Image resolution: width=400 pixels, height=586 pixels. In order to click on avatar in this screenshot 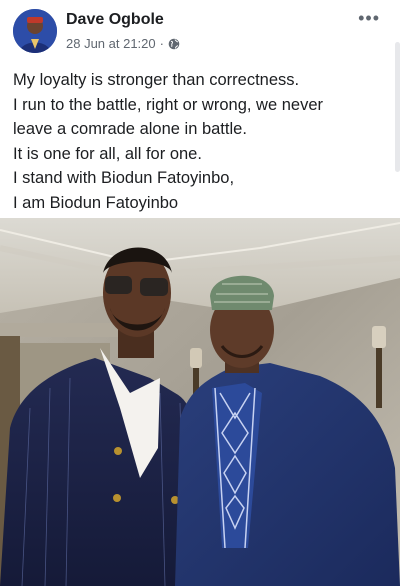, I will do `click(35, 31)`.